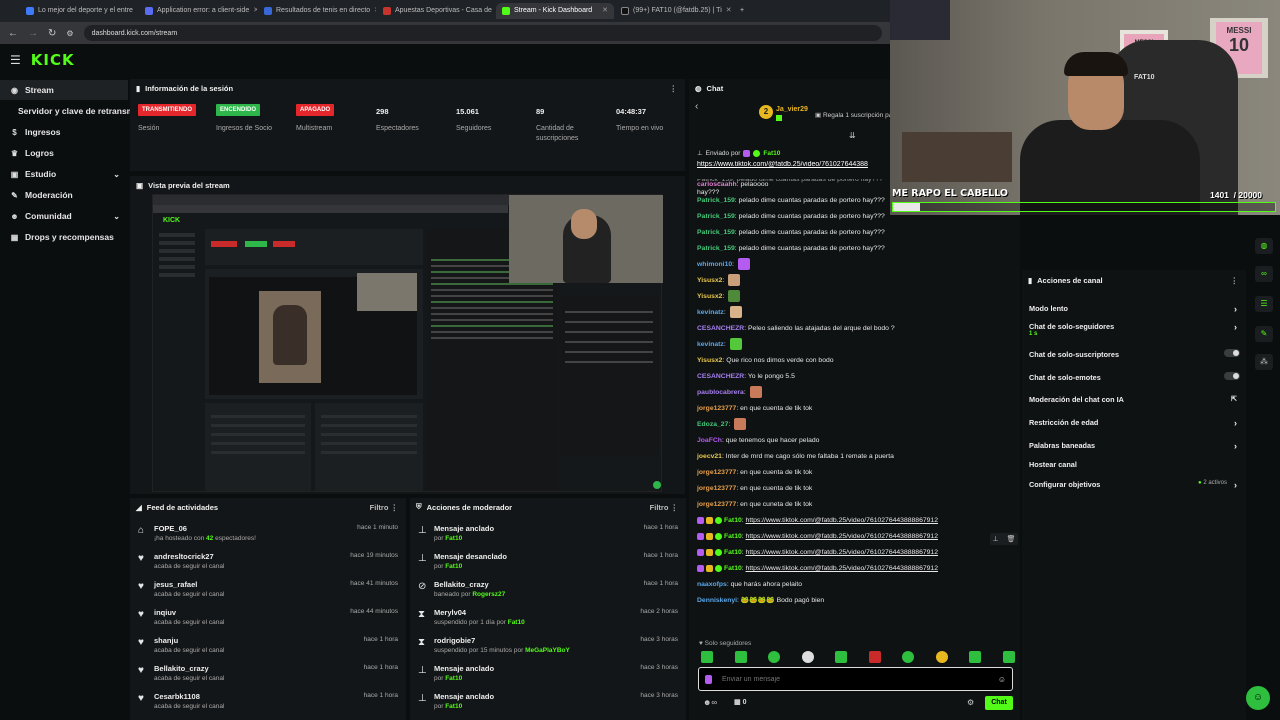  Describe the element at coordinates (717, 600) in the screenshot. I see `chat-username: Denniskenyi` at that location.